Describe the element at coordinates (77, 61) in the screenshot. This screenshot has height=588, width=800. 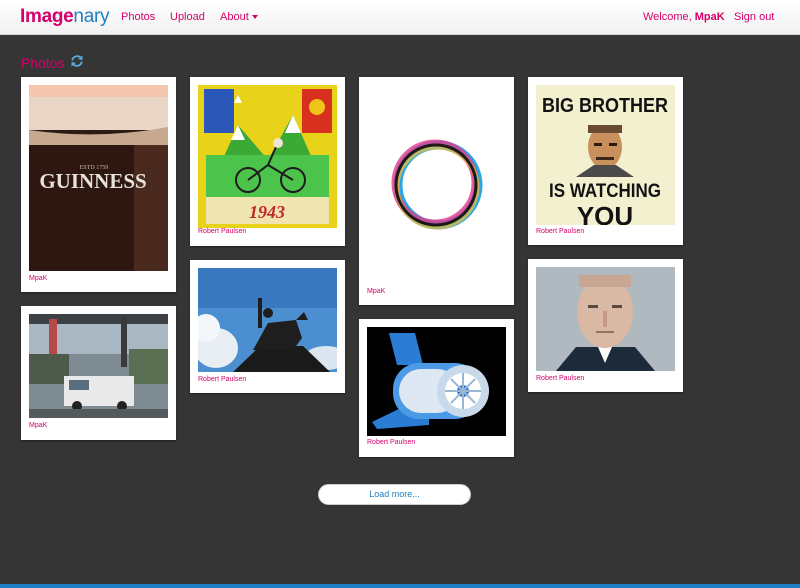
I see `refresh-icon` at that location.